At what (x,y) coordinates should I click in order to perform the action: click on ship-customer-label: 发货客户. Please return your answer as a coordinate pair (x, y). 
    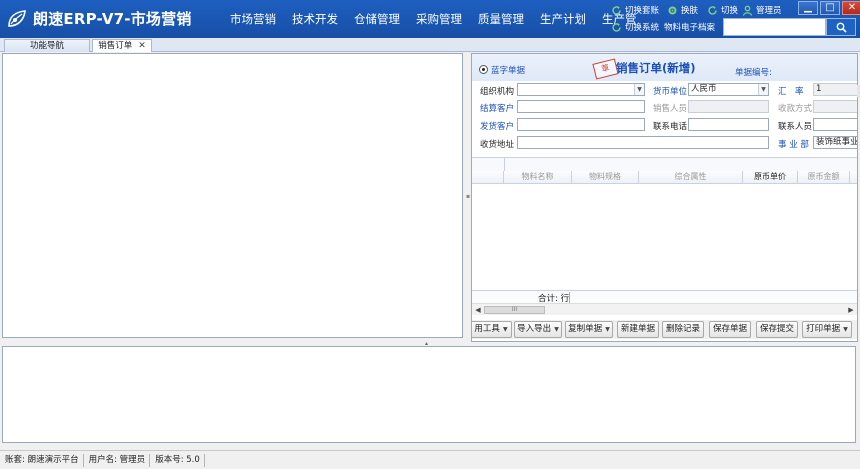
    Looking at the image, I should click on (497, 127).